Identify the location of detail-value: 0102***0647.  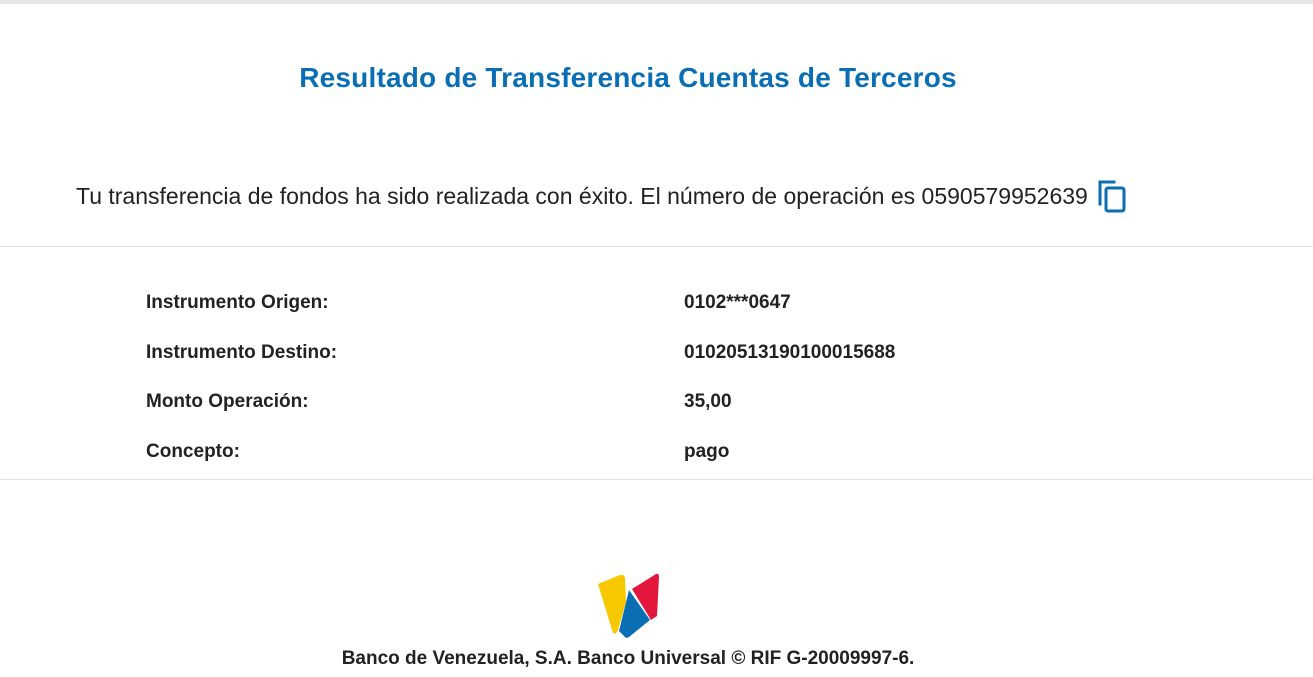
(737, 302).